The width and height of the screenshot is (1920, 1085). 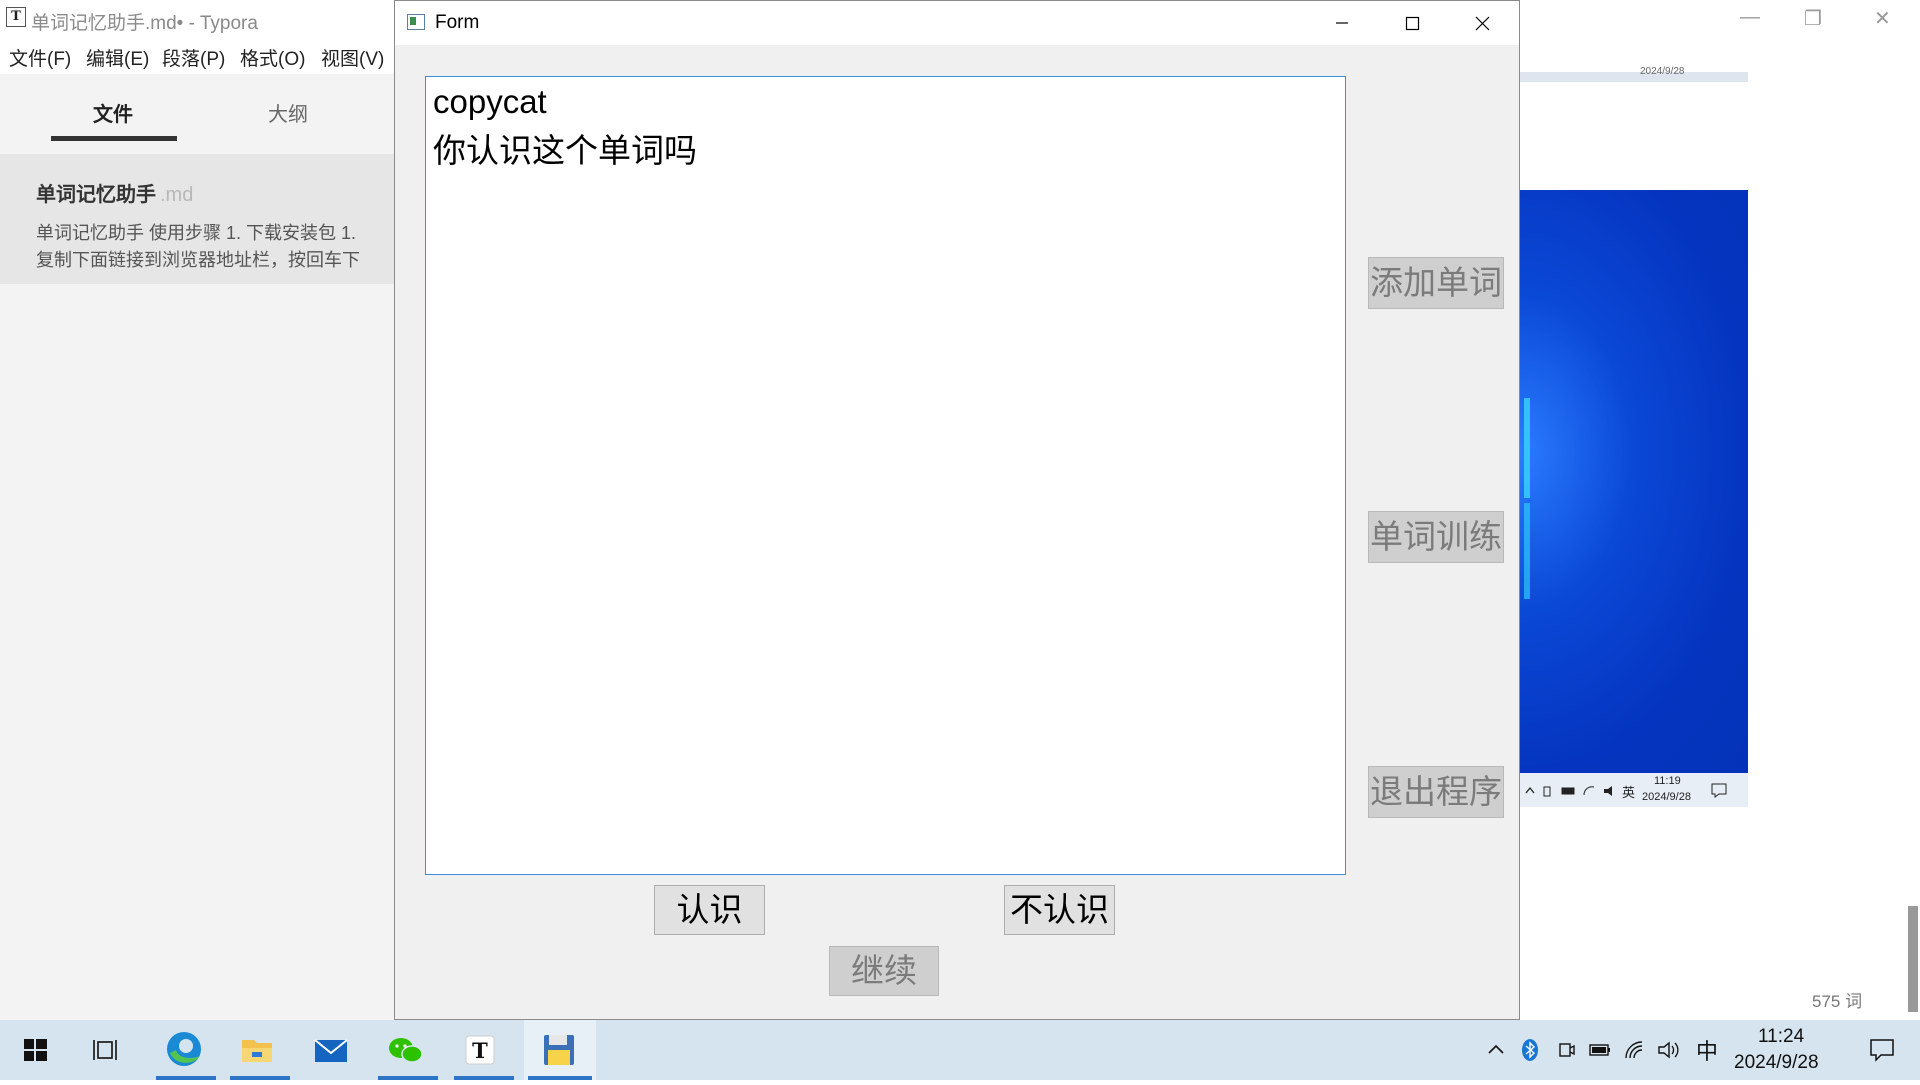 I want to click on maximize-icon, so click(x=1412, y=23).